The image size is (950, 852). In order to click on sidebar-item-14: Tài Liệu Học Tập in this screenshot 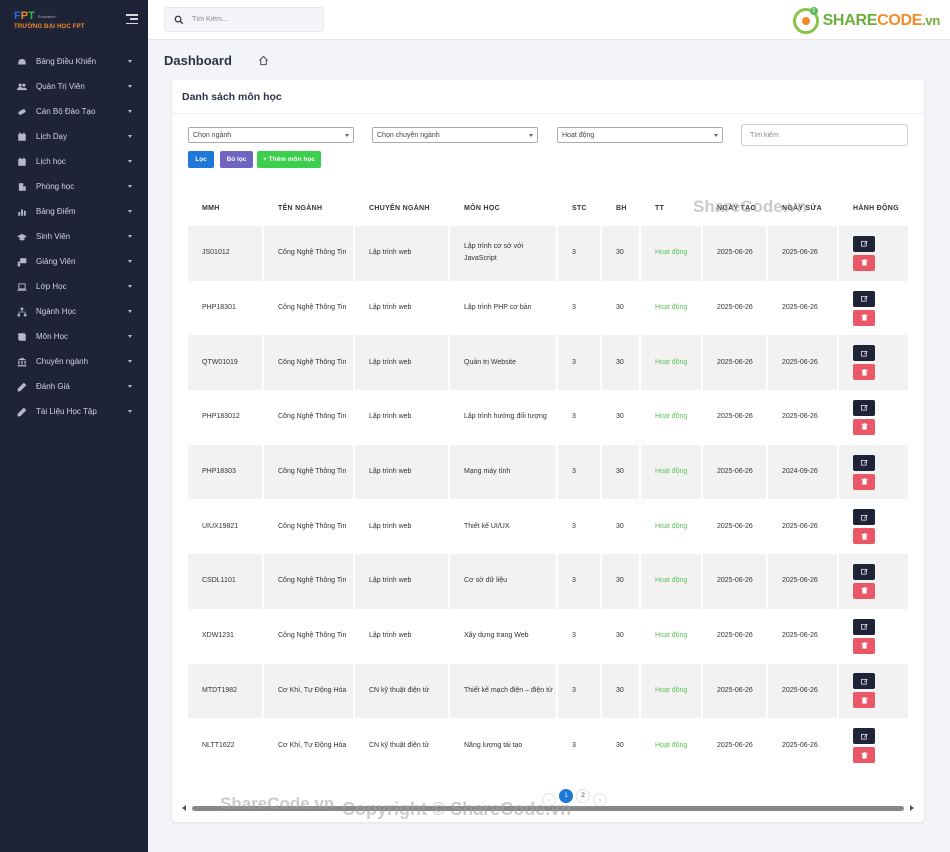, I will do `click(74, 411)`.